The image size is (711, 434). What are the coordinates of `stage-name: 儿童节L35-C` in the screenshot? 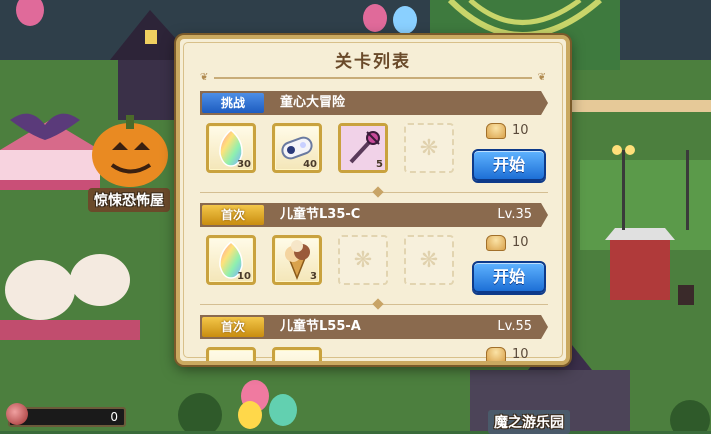 It's located at (320, 214).